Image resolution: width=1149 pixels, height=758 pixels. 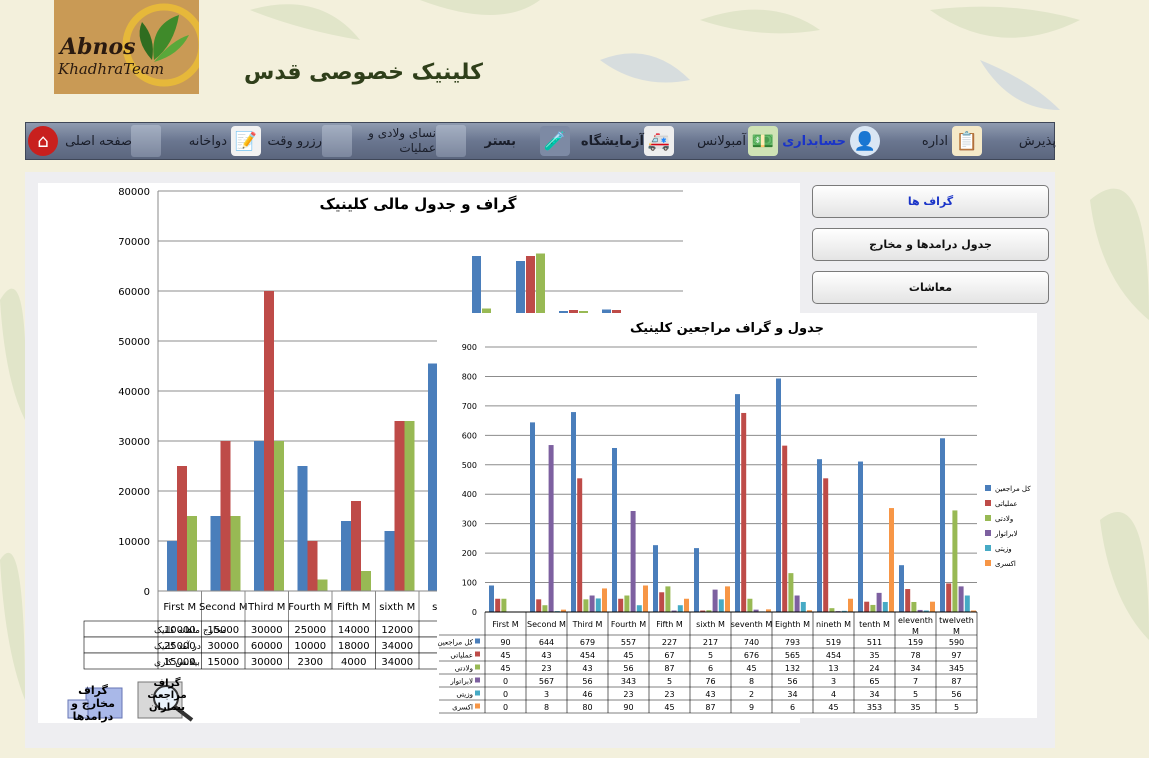 What do you see at coordinates (396, 141) in the screenshot?
I see `nav-maternity: نسای ولادی و عملیات` at bounding box center [396, 141].